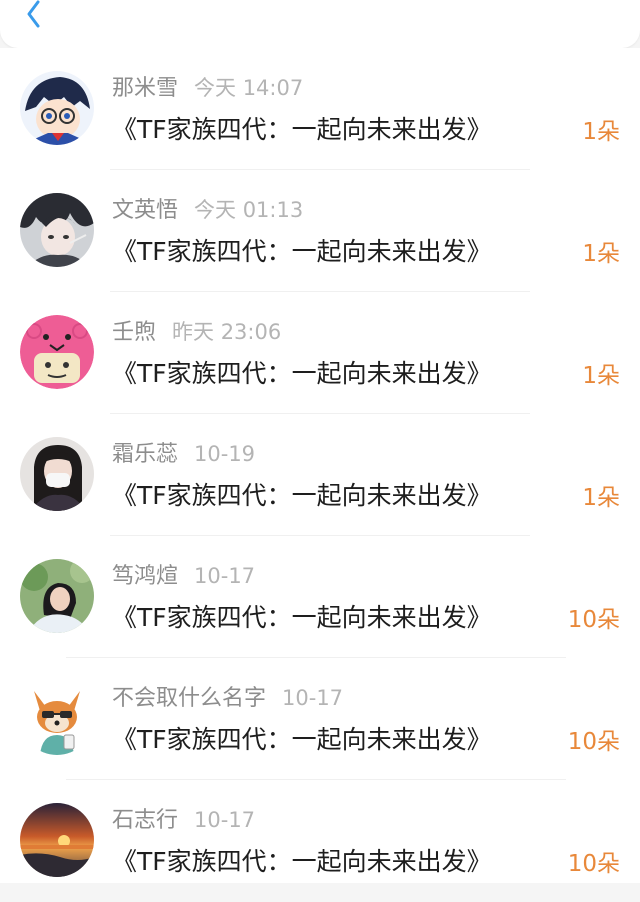 This screenshot has height=902, width=640. Describe the element at coordinates (183, 454) in the screenshot. I see `item-meta: 霜乐蕊 10-19` at that location.